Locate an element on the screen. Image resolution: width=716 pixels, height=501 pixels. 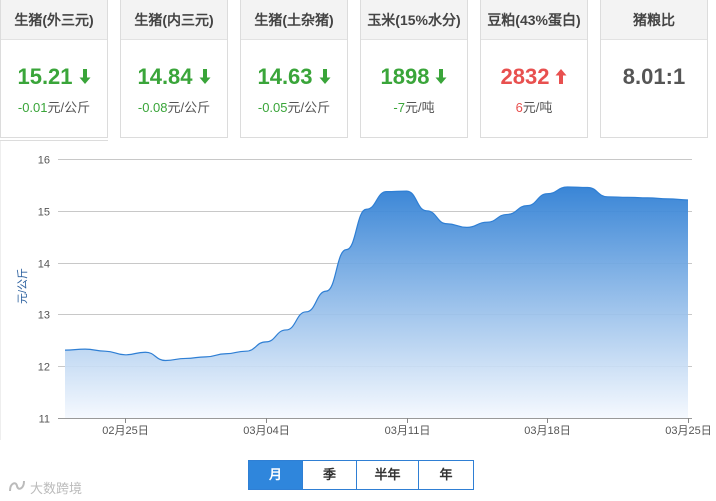
price-card-pig-inner: 生猪(内三元) 14.84 -0.08元/公斤 is located at coordinates (174, 69).